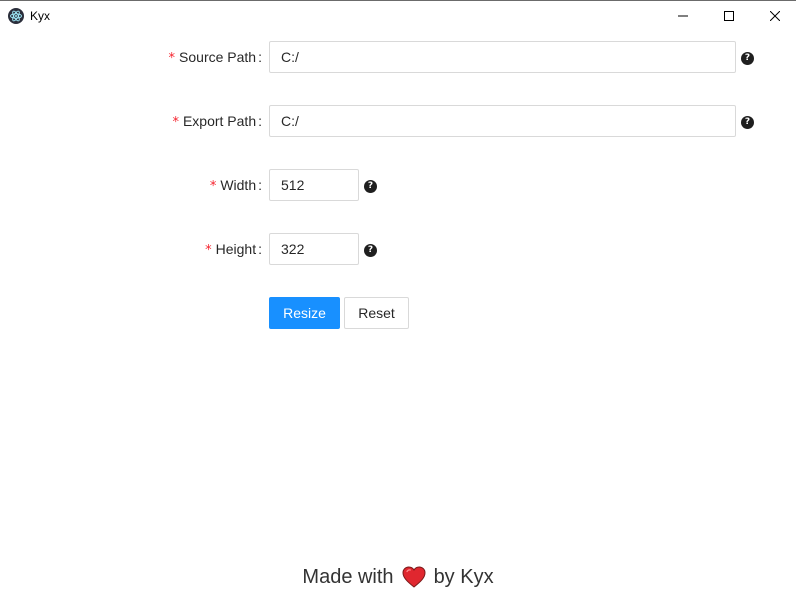  Describe the element at coordinates (398, 249) in the screenshot. I see `form-row-height: *Height: ?` at that location.